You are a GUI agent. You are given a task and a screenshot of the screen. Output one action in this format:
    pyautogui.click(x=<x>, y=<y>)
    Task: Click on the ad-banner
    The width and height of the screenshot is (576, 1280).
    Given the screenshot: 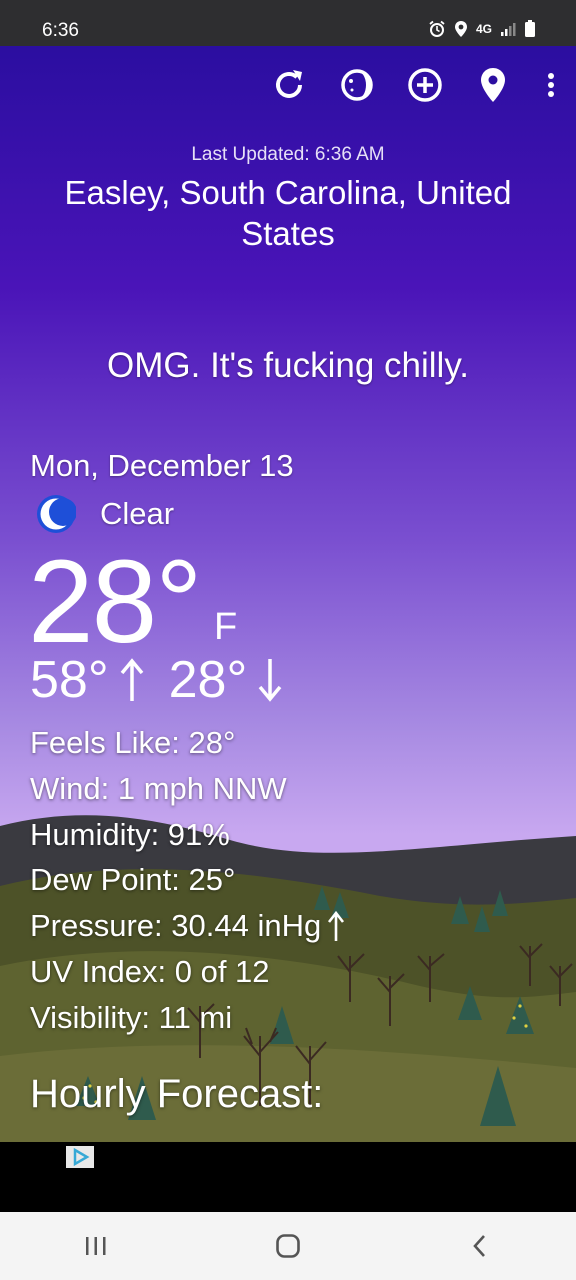 What is the action you would take?
    pyautogui.click(x=288, y=1177)
    